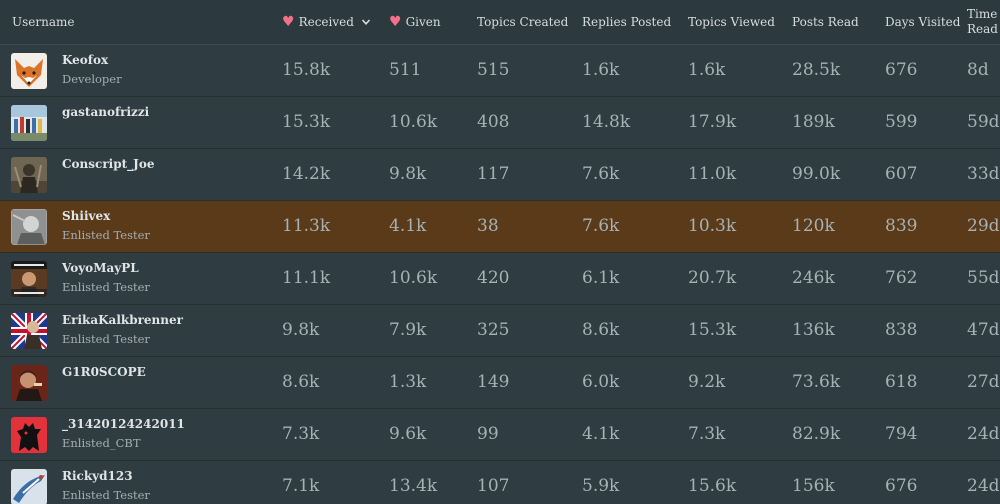 This screenshot has width=1000, height=504. I want to click on column-username: Username, so click(43, 22).